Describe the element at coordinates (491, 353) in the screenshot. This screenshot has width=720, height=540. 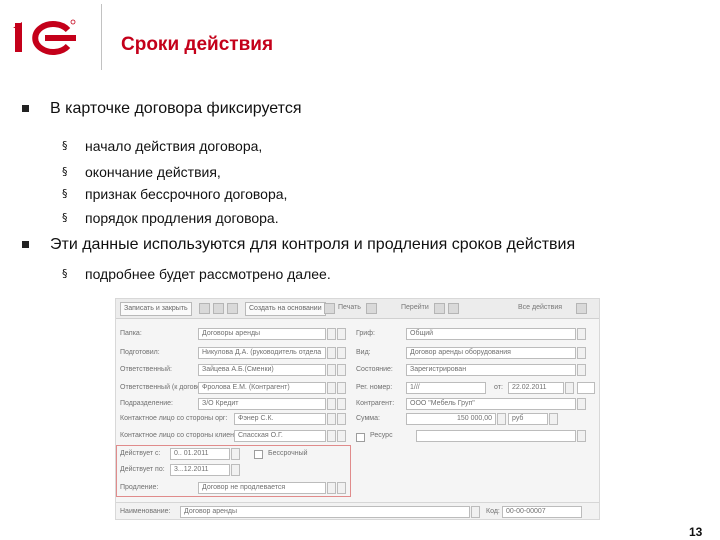
I see `type-field: Договор аренды оборудования` at that location.